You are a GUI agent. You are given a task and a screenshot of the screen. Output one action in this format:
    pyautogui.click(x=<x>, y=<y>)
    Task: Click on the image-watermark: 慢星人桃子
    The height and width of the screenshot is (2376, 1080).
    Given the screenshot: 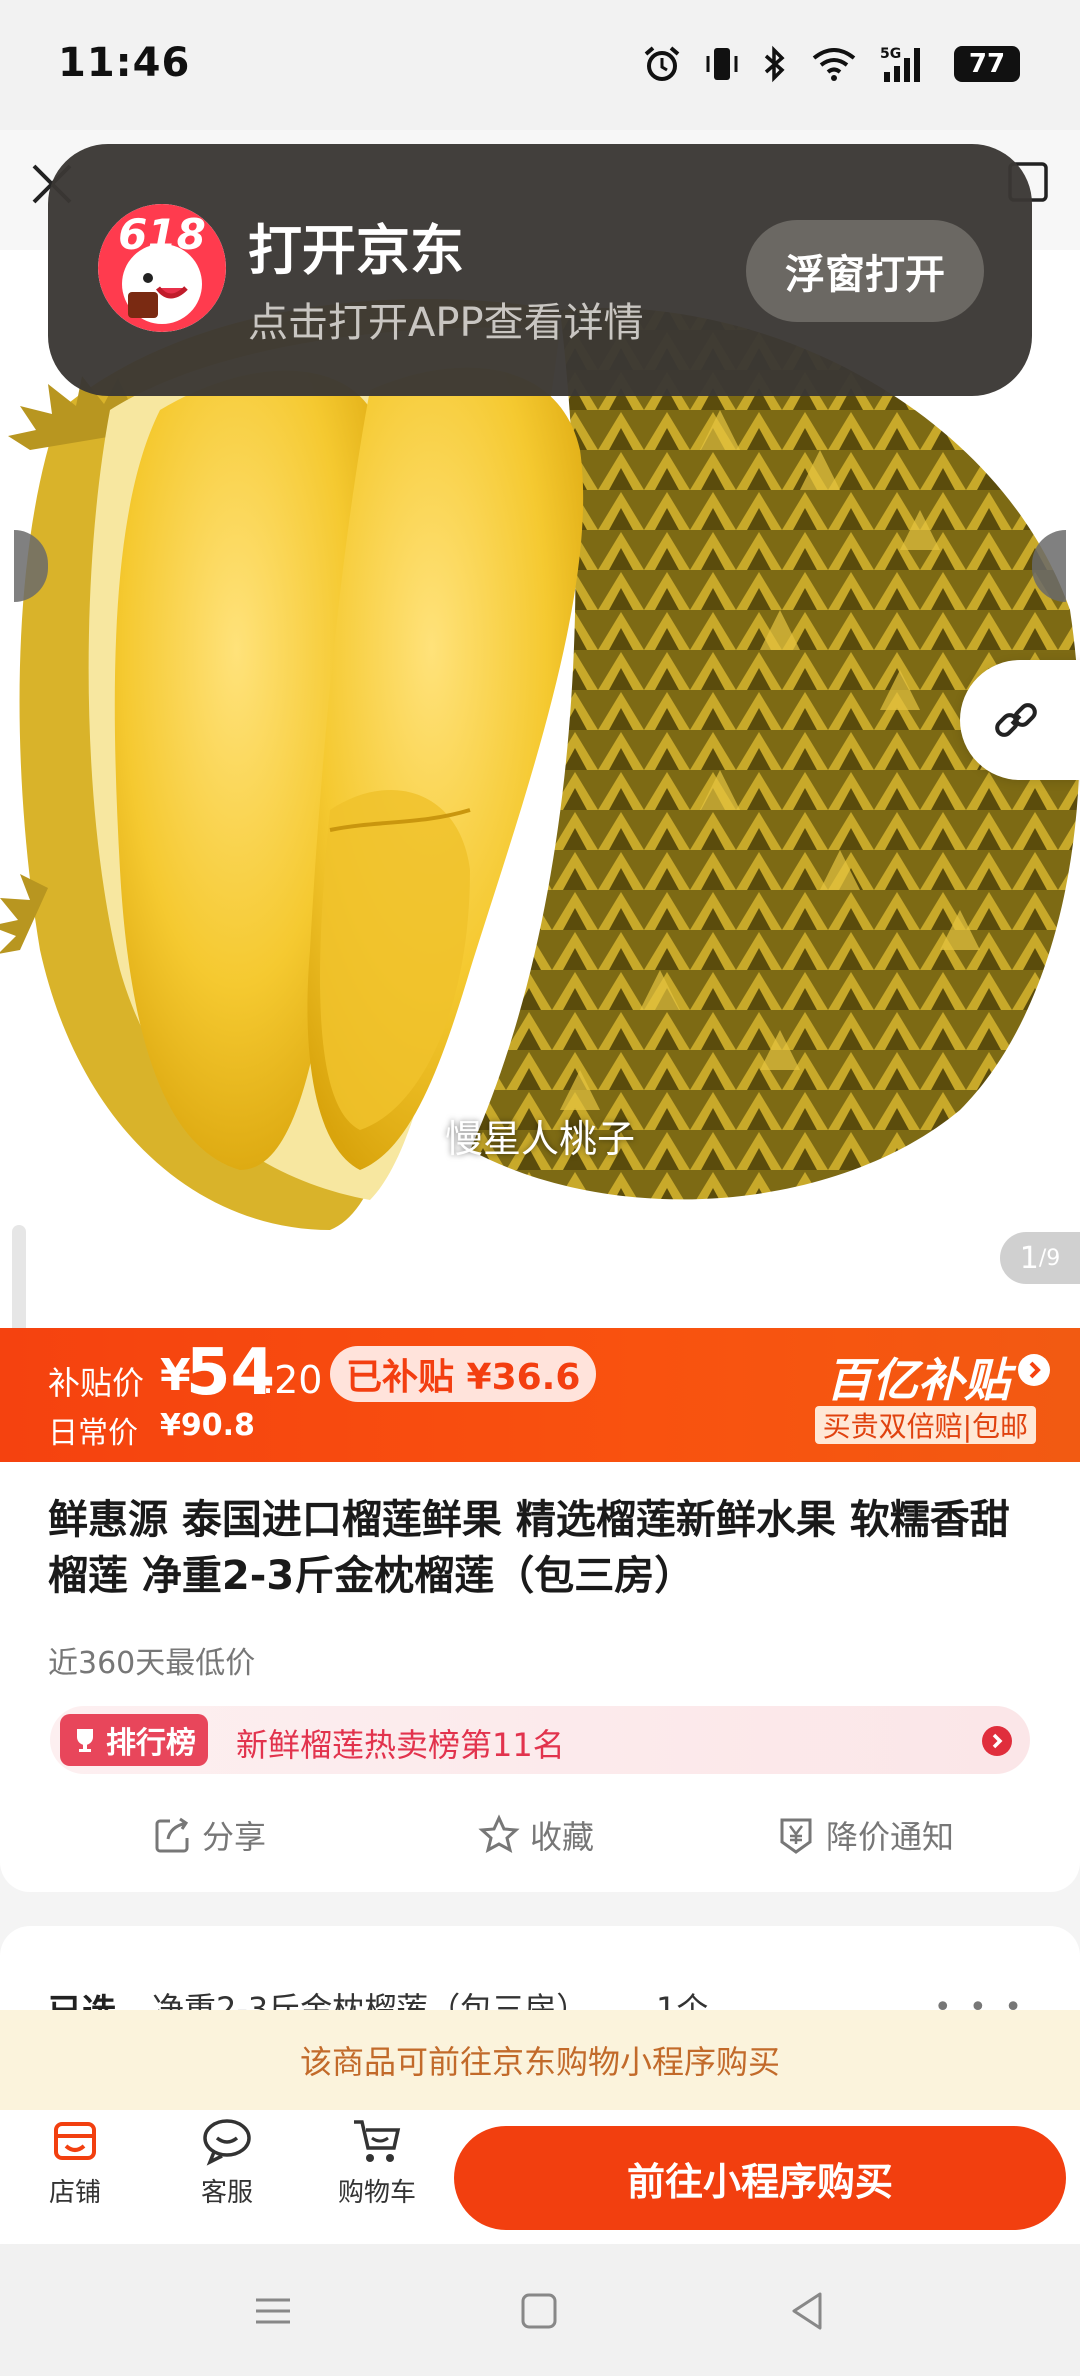 What is the action you would take?
    pyautogui.click(x=539, y=1139)
    